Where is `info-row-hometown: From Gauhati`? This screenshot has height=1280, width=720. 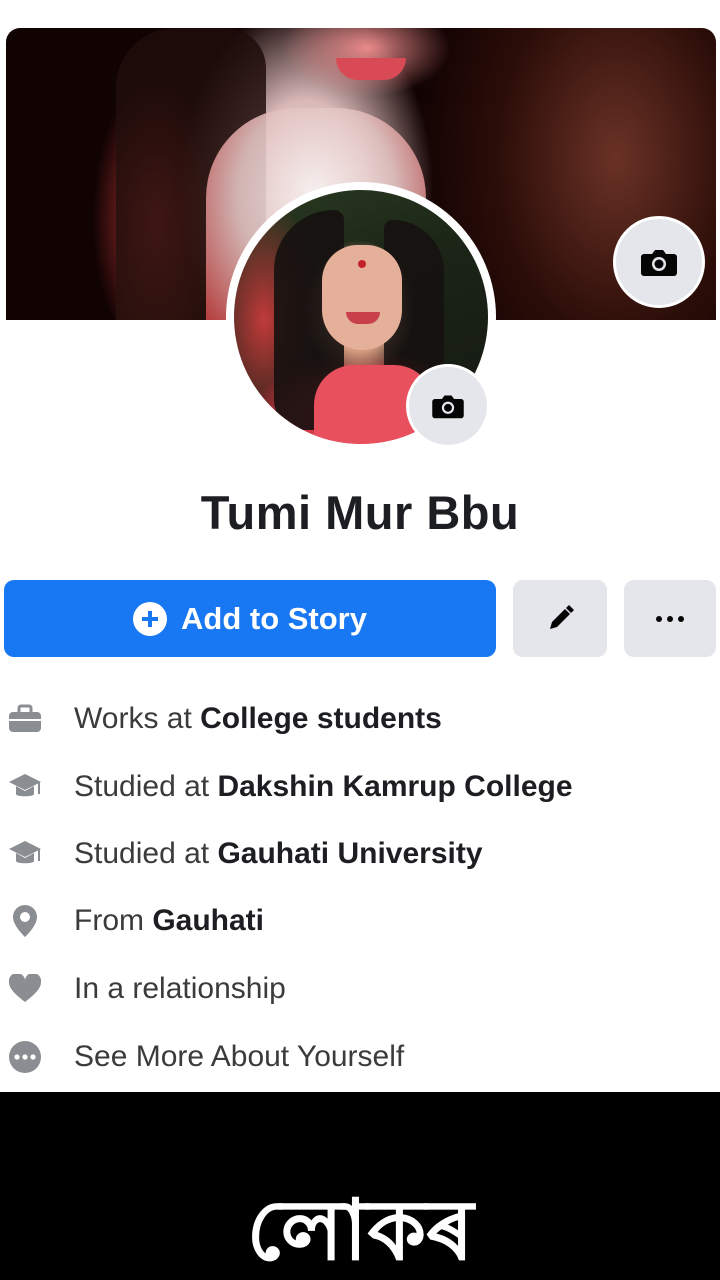
info-row-hometown: From Gauhati is located at coordinates (360, 921).